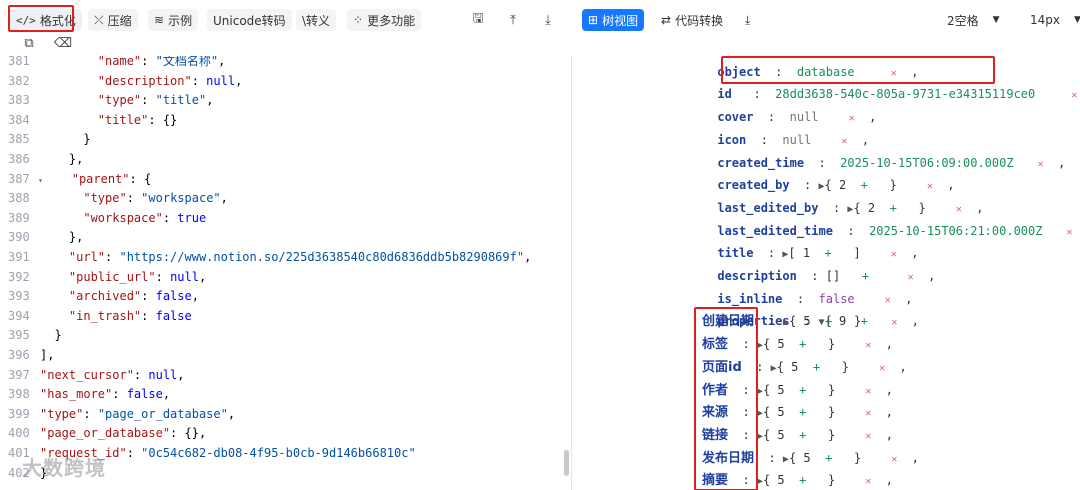 This screenshot has width=1080, height=490. What do you see at coordinates (593, 20) in the screenshot?
I see `tree-icon: ⊞` at bounding box center [593, 20].